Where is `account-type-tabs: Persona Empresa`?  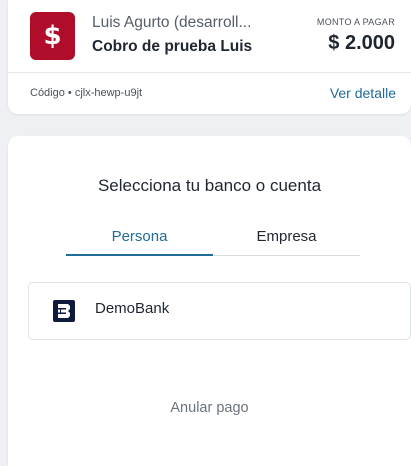 account-type-tabs: Persona Empresa is located at coordinates (213, 240).